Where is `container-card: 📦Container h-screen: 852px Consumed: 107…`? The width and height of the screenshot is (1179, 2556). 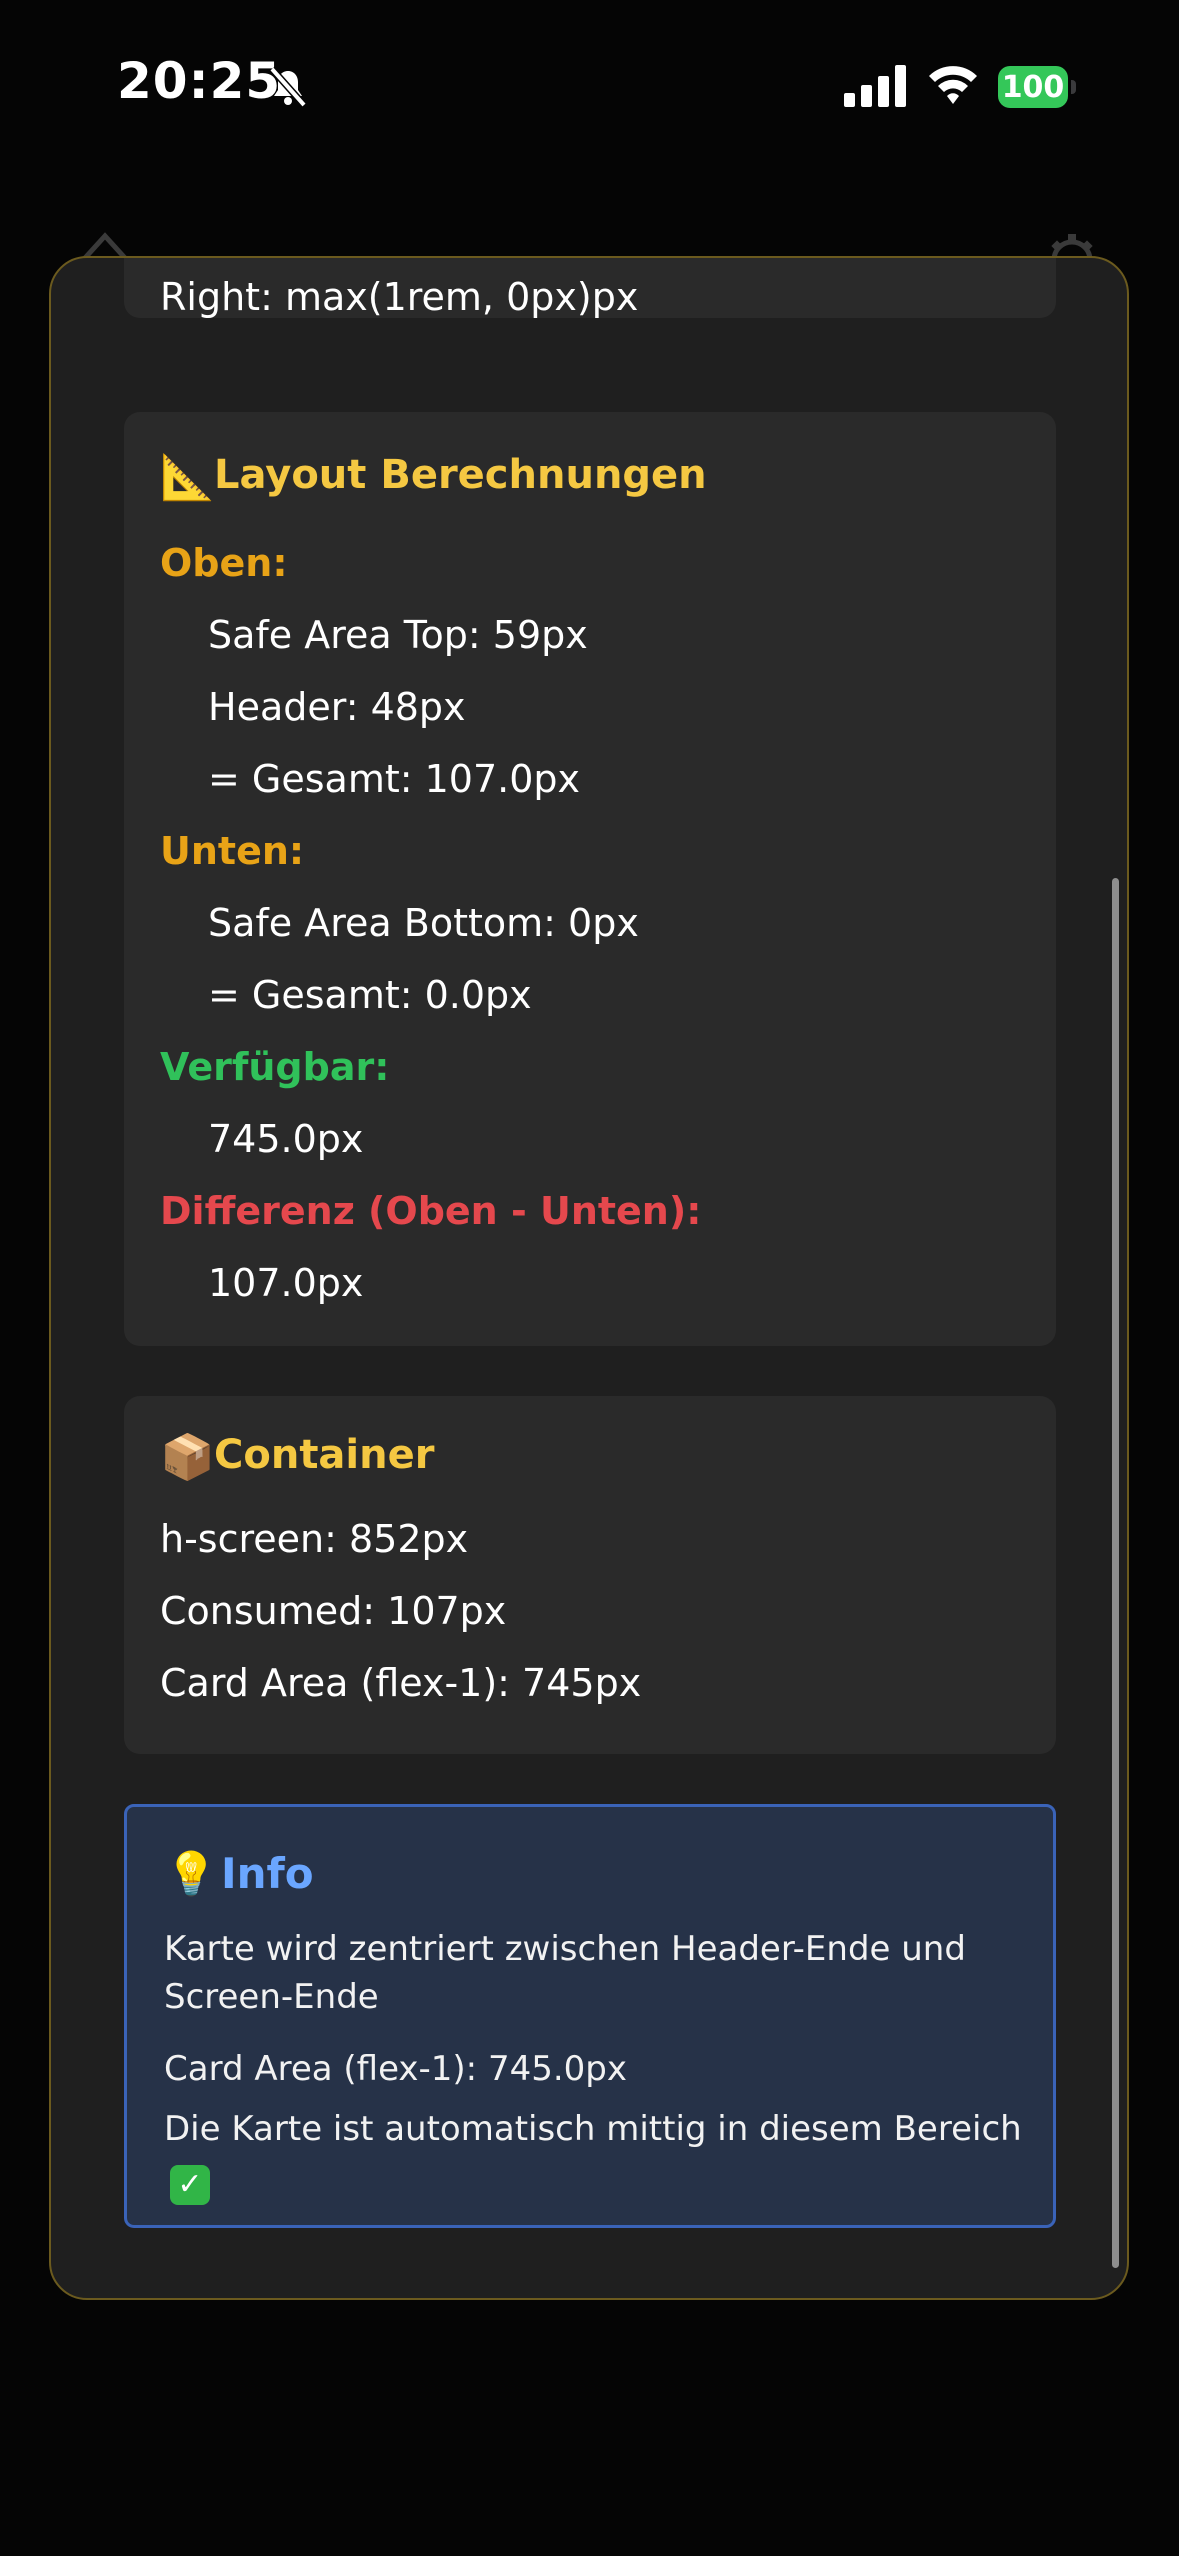
container-card: 📦Container h-screen: 852px Consumed: 107… is located at coordinates (590, 1575).